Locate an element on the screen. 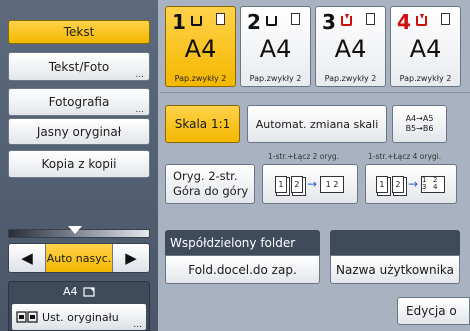  original-type-generation-copy-label: Kopia z kopii is located at coordinates (79, 164).